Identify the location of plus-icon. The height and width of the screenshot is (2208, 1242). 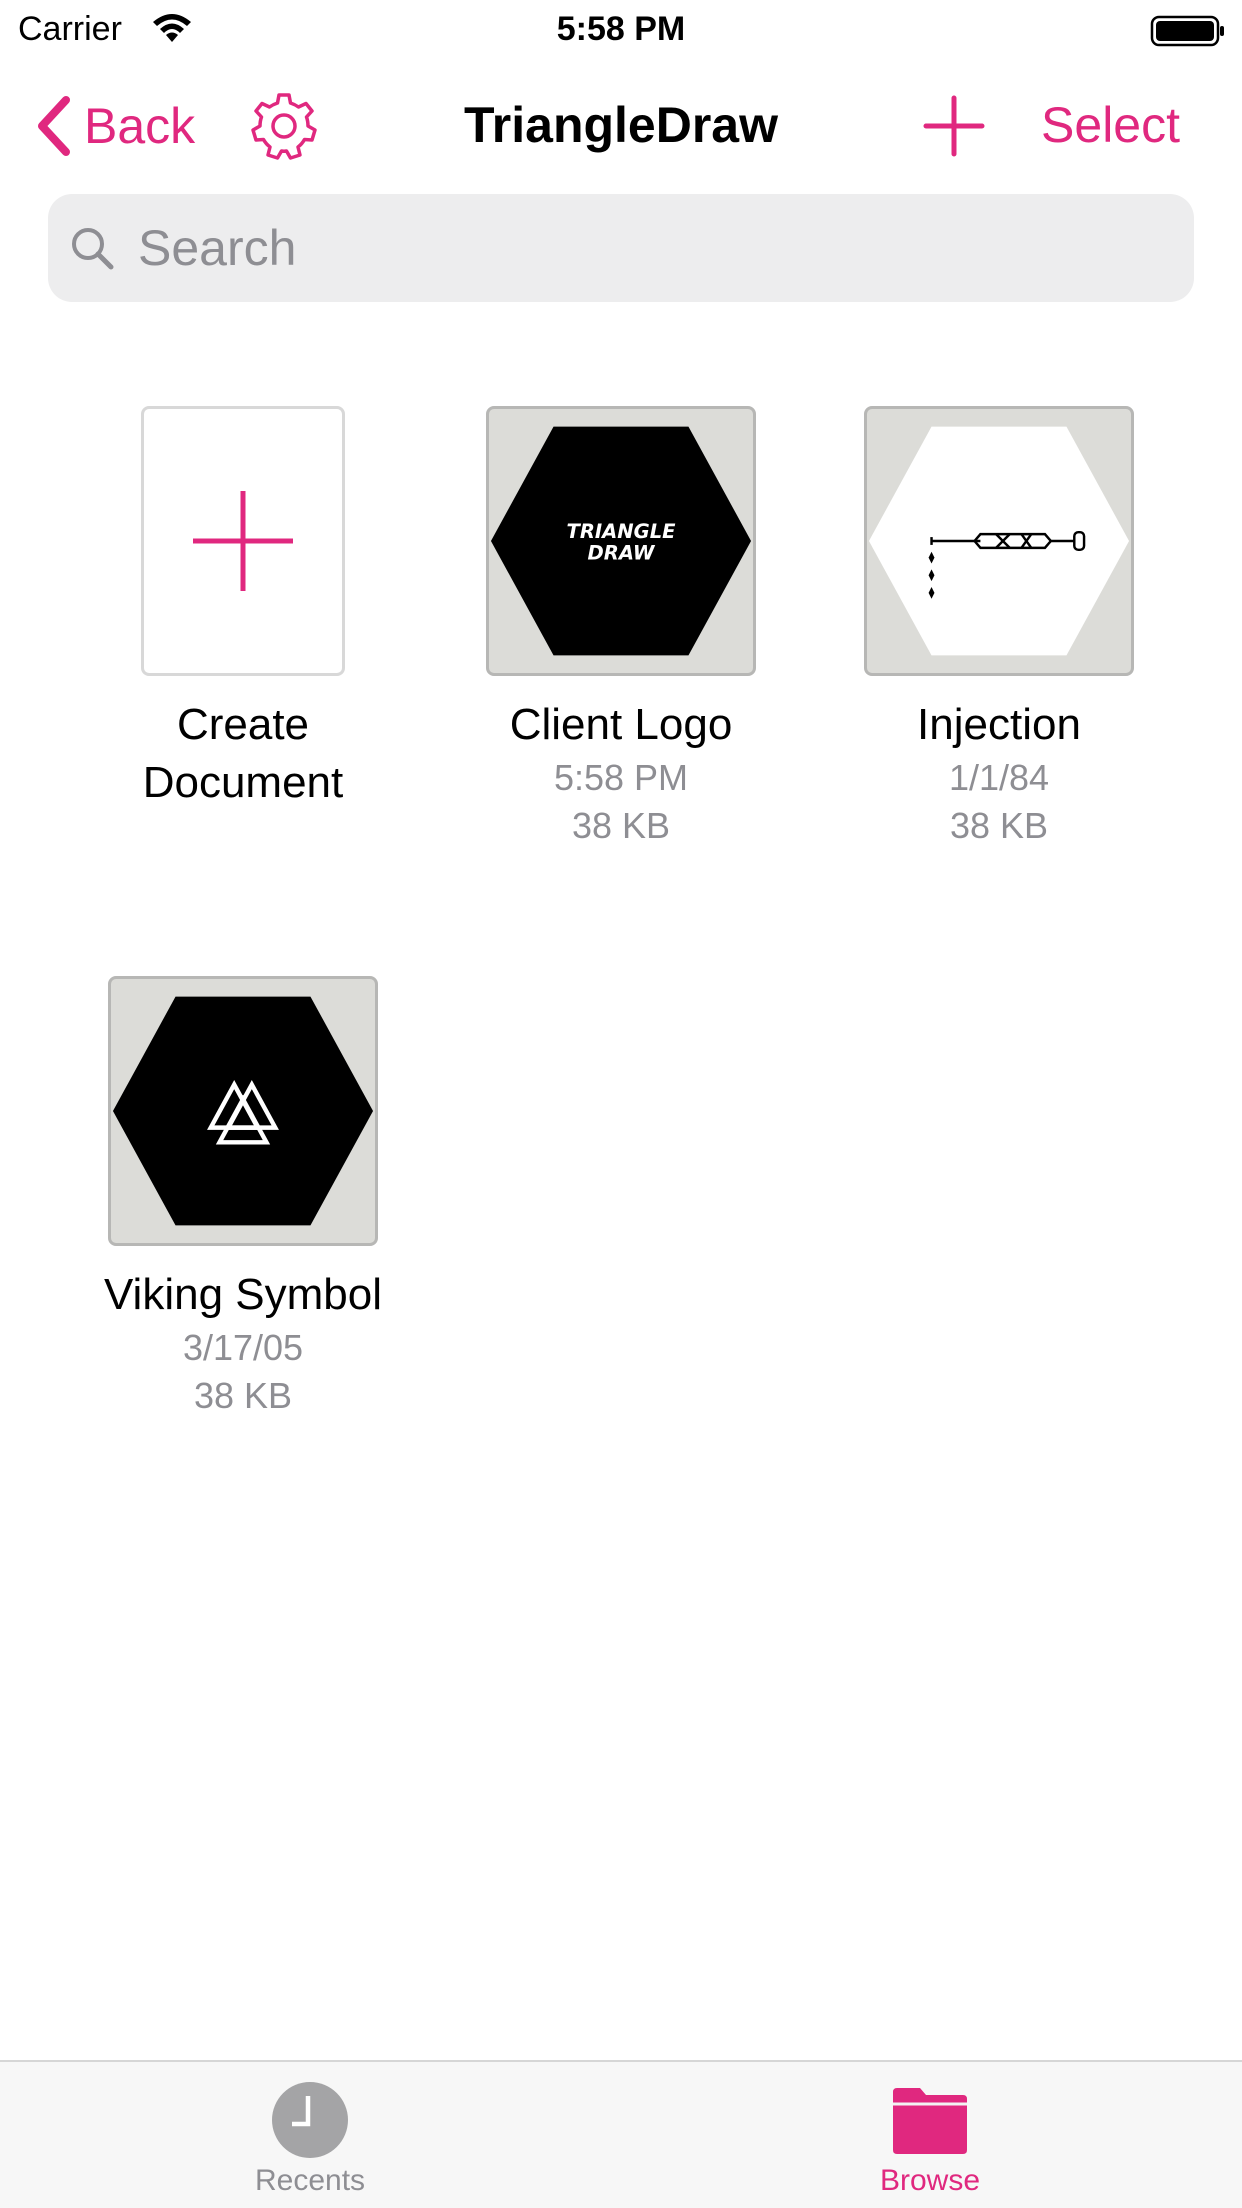
(243, 541).